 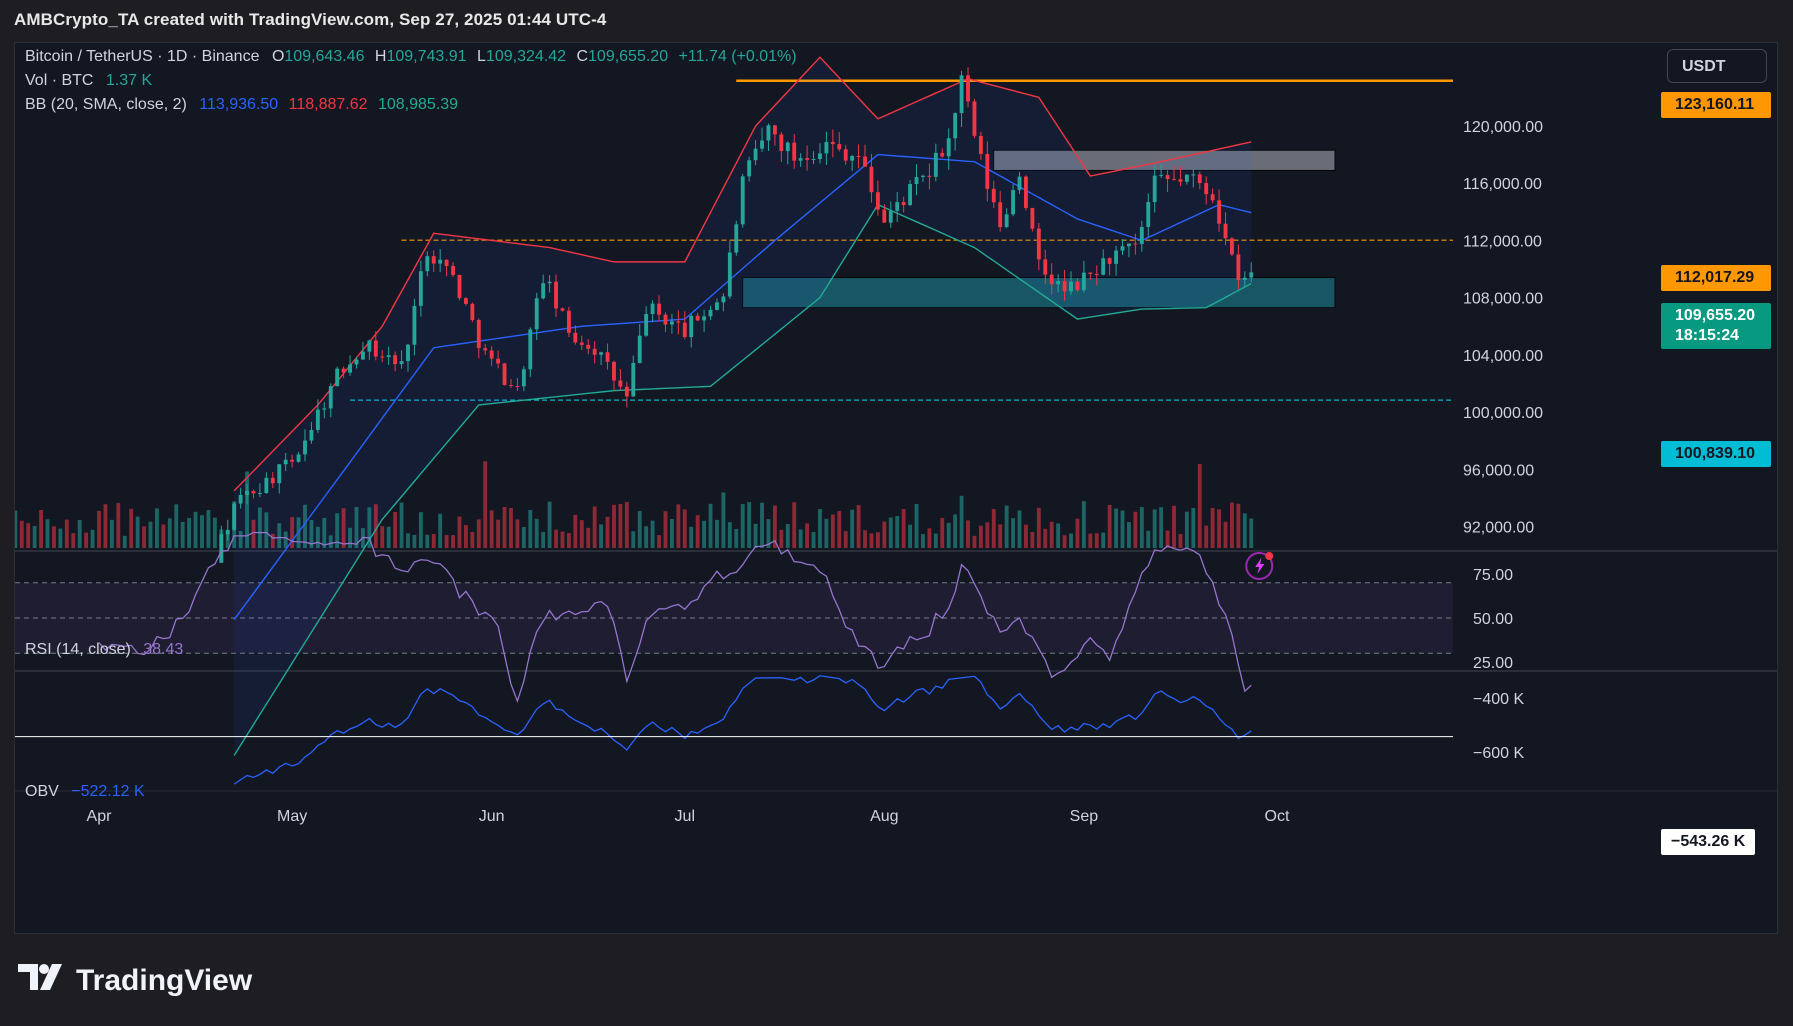 What do you see at coordinates (106, 104) in the screenshot?
I see `bollinger-label: BB (20, SMA, close, 2)` at bounding box center [106, 104].